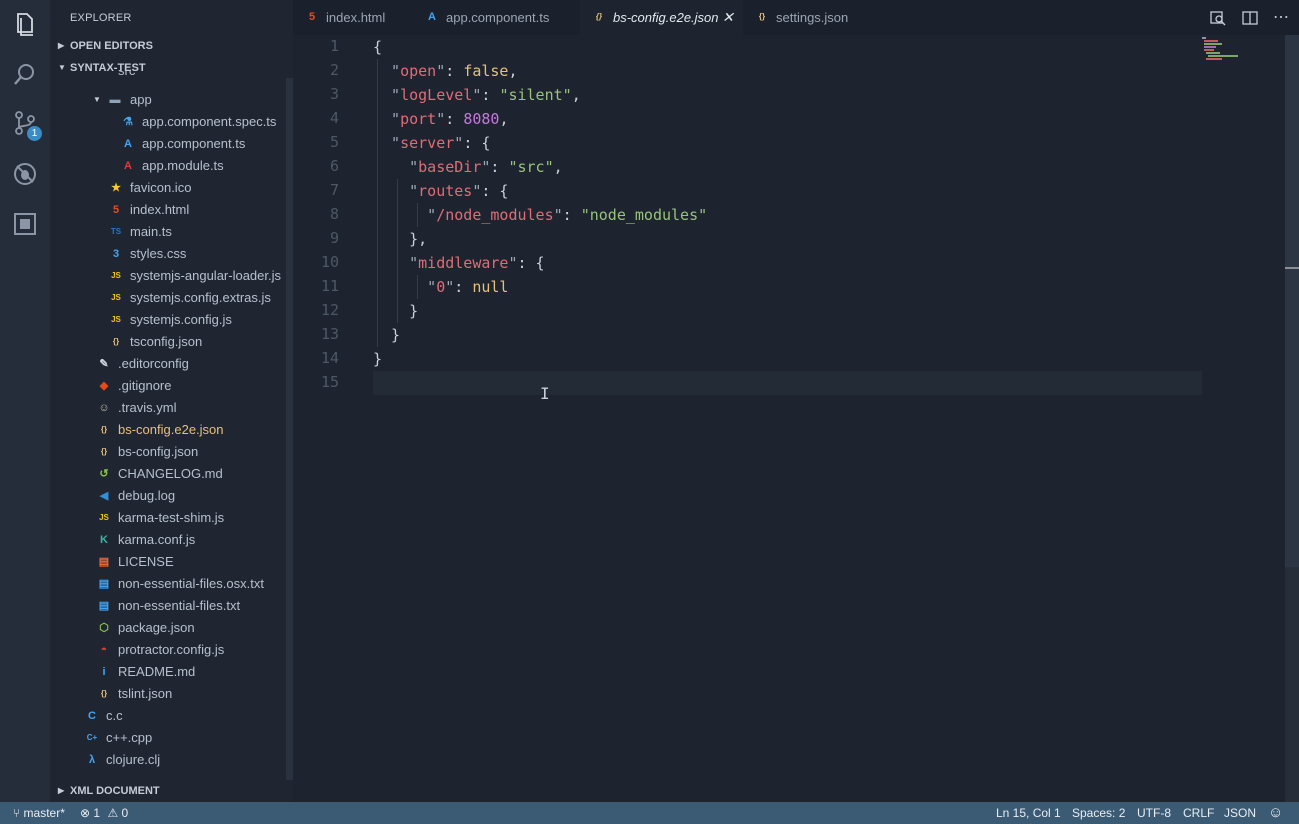 The image size is (1299, 824). I want to click on license-icon: ▤, so click(104, 562).